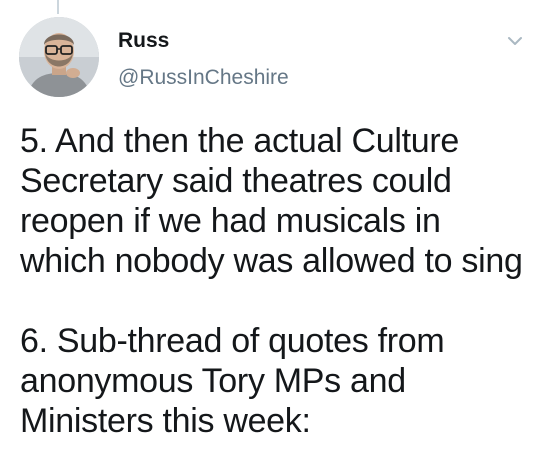 Image resolution: width=534 pixels, height=462 pixels. Describe the element at coordinates (143, 40) in the screenshot. I see `display-name: Russ` at that location.